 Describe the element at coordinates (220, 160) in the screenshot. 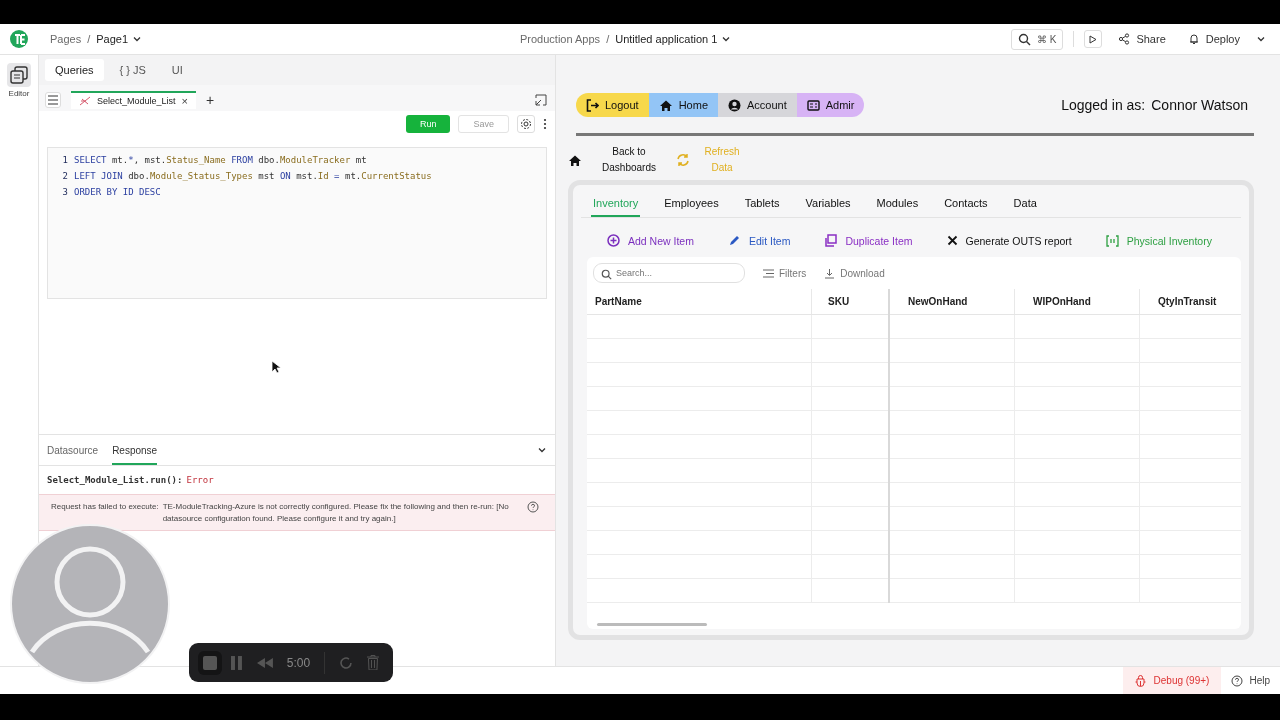

I see `code-line: SELECT mt.*, mst.Status_Name FROM dbo.ModuleTracker mt` at that location.